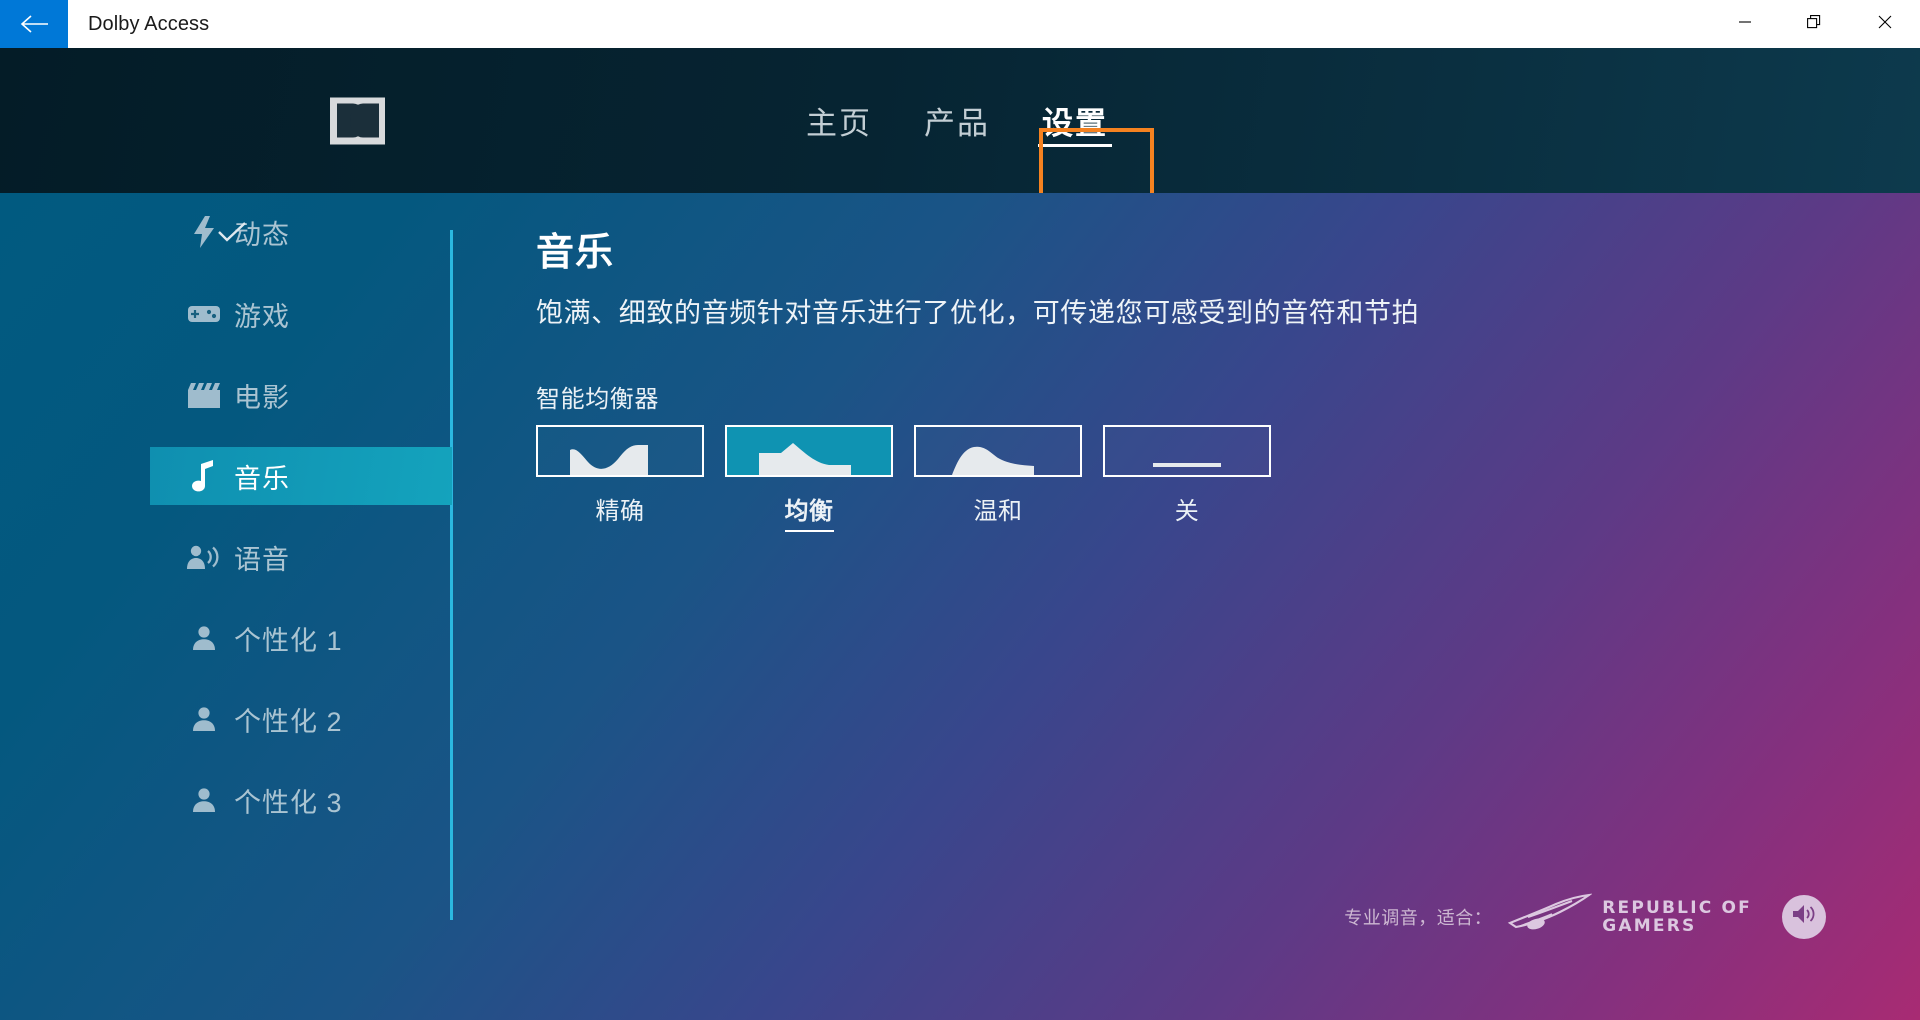 Image resolution: width=1920 pixels, height=1020 pixels. I want to click on equalizer-box-warm, so click(998, 451).